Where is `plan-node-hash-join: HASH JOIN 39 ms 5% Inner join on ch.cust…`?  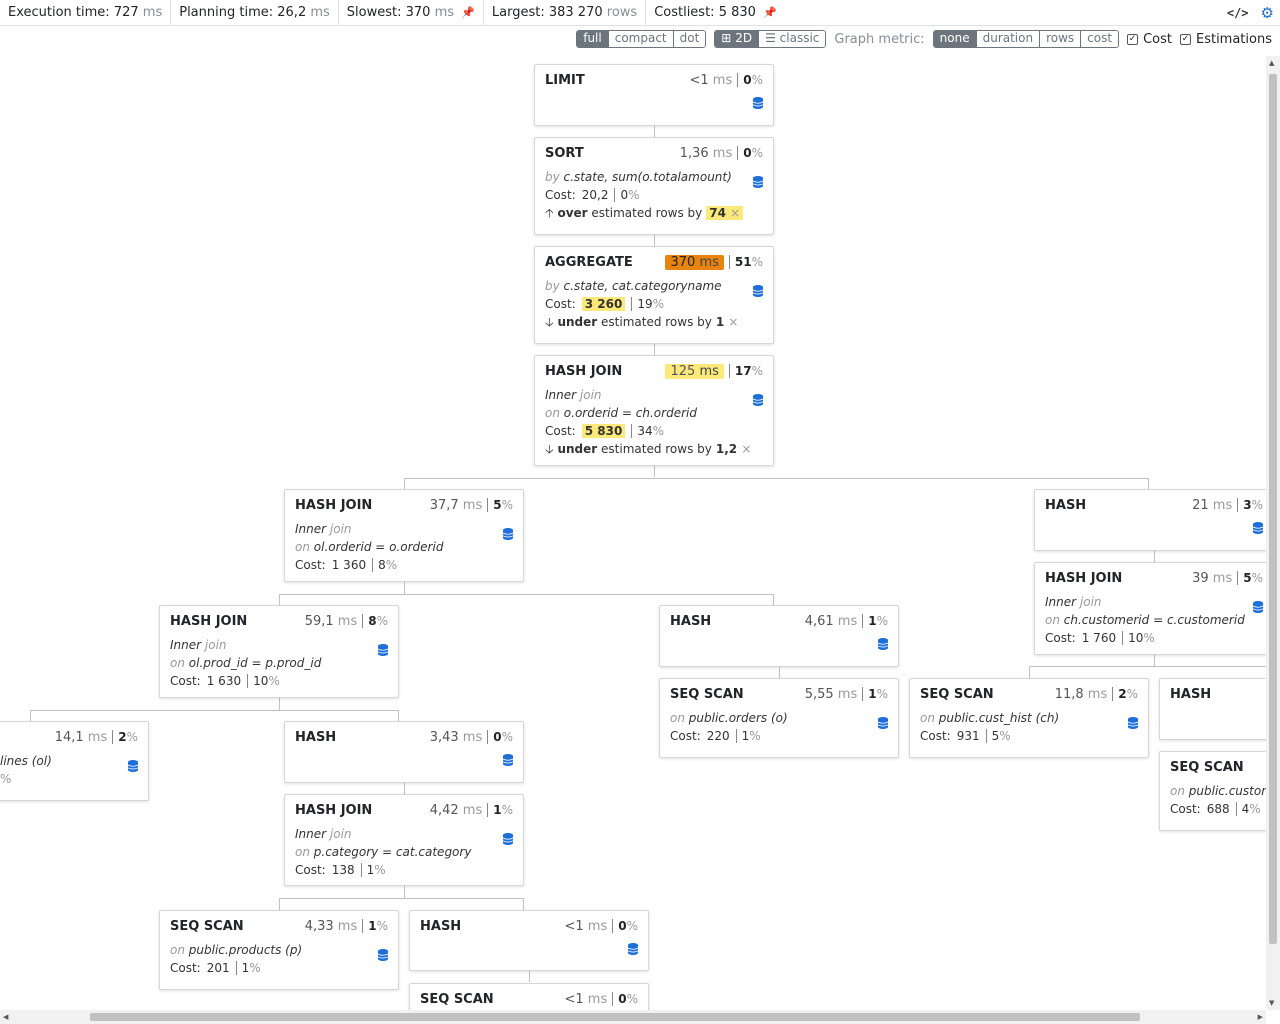 plan-node-hash-join: HASH JOIN 39 ms 5% Inner join on ch.cust… is located at coordinates (1150, 608).